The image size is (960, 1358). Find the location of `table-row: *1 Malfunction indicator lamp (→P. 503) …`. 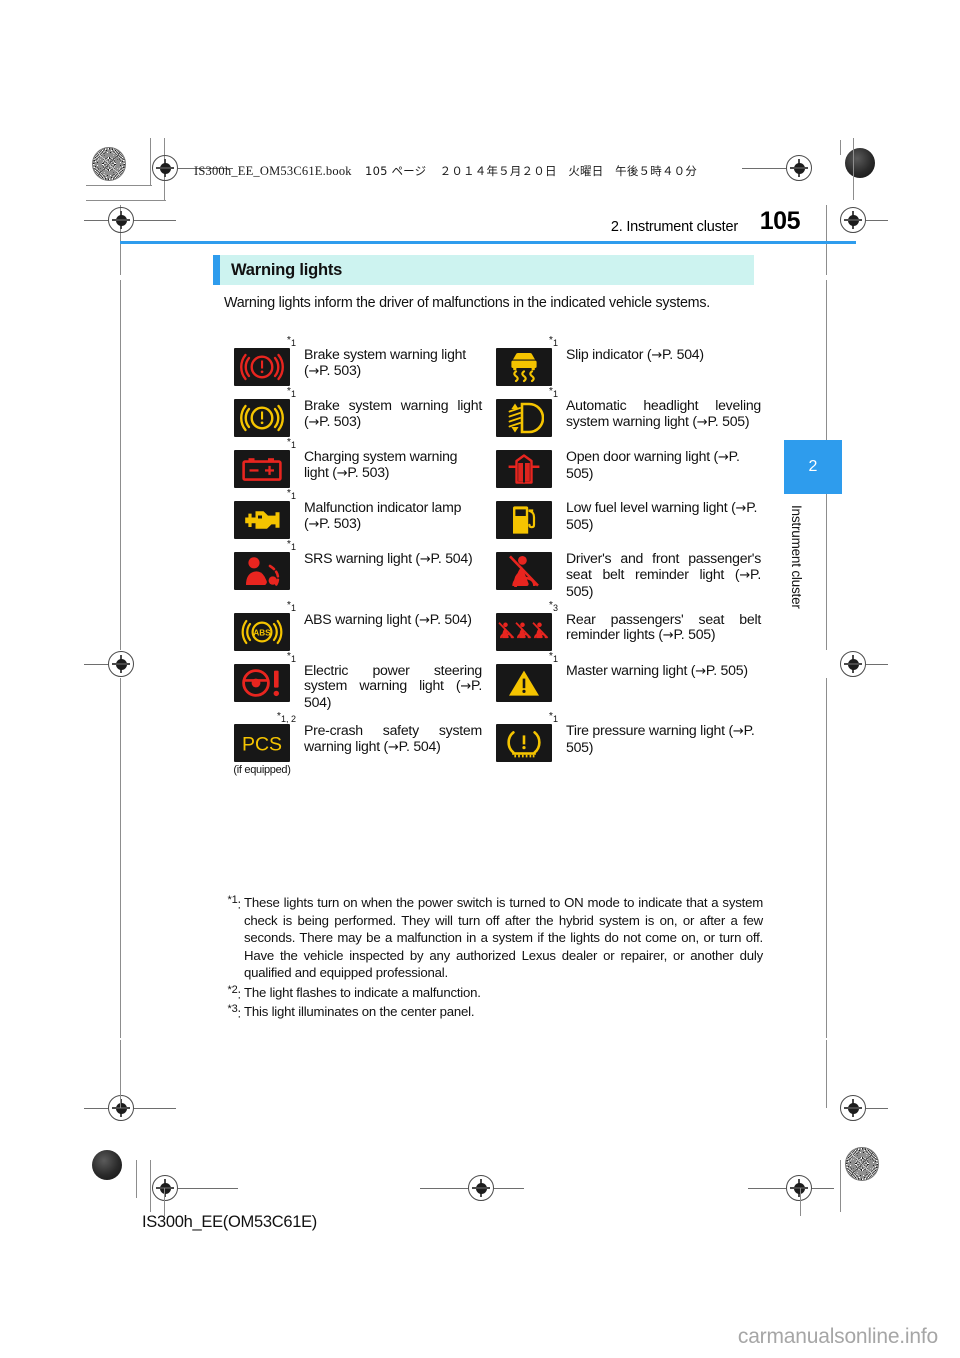

table-row: *1 Malfunction indicator lamp (→P. 503) … is located at coordinates (493, 513).